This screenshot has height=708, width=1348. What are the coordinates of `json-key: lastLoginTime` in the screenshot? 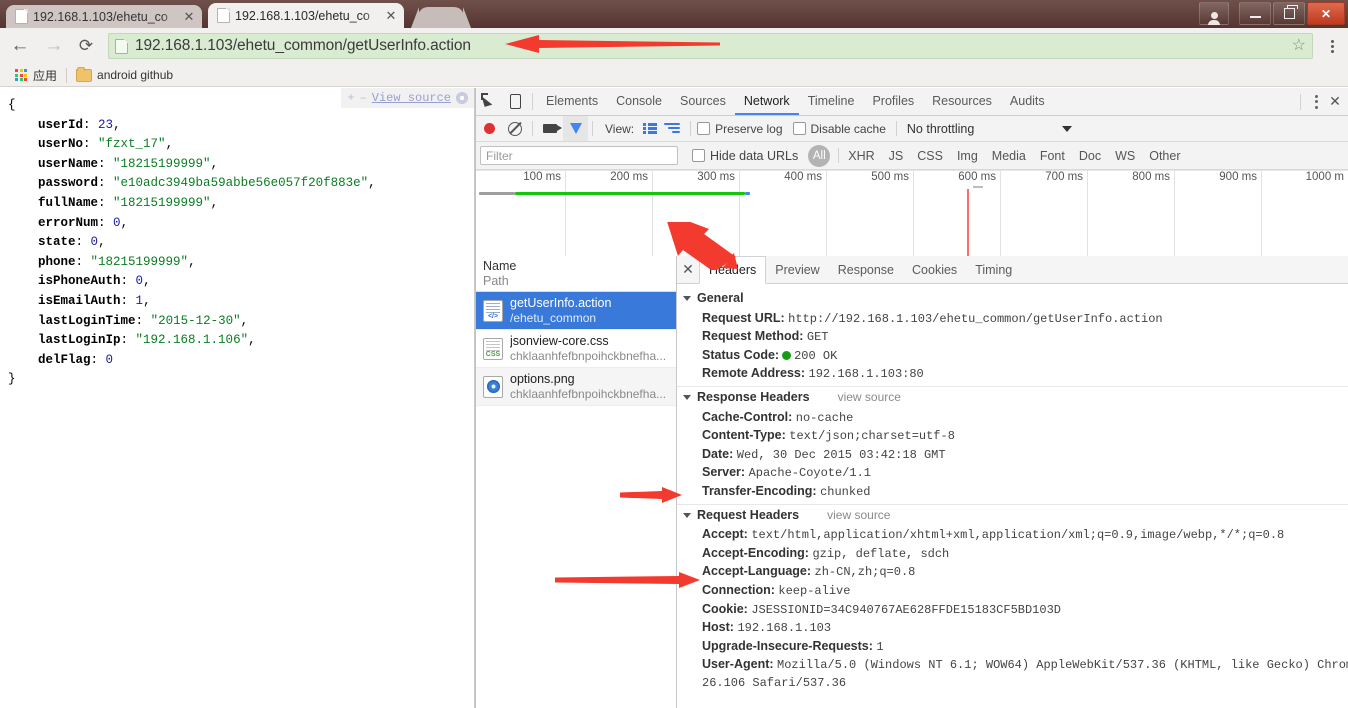 It's located at (87, 320).